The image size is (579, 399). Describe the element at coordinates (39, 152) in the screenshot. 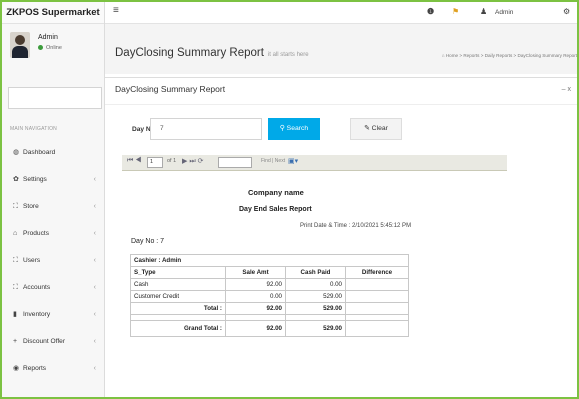

I see `sidebar-item-label: Dashboard` at that location.